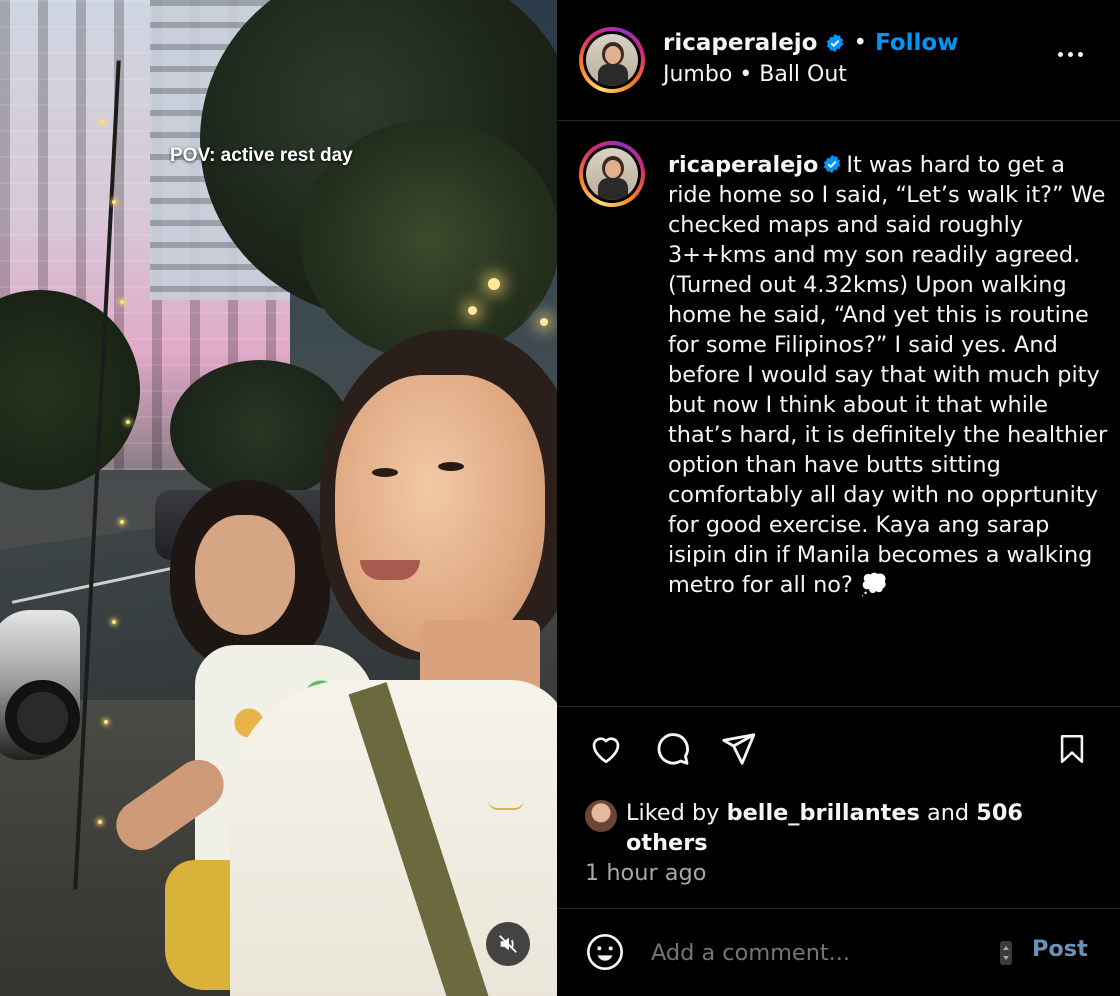 This screenshot has height=996, width=1120. I want to click on woman-face, so click(440, 515).